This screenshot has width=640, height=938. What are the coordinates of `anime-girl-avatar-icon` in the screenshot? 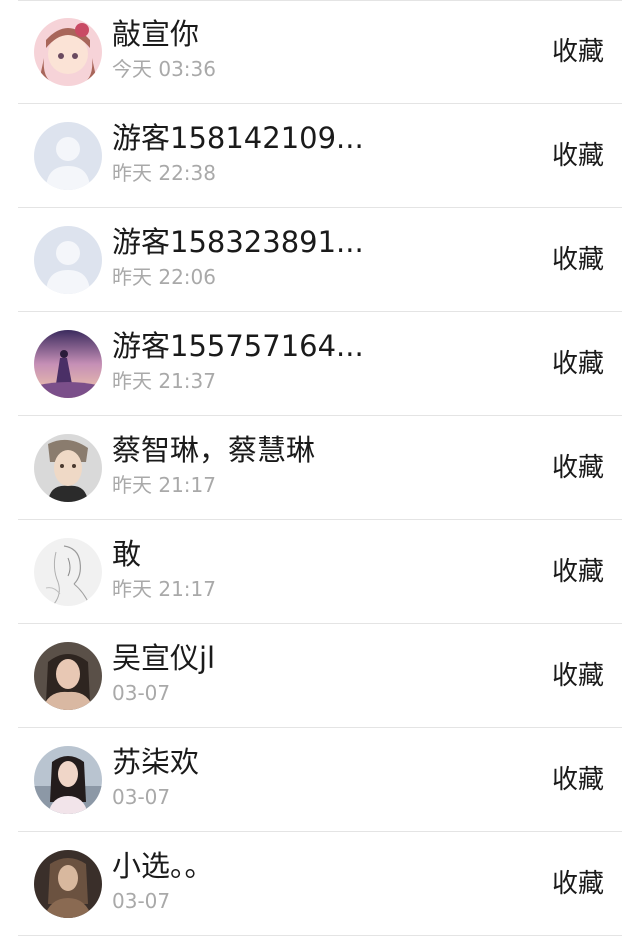 It's located at (68, 52).